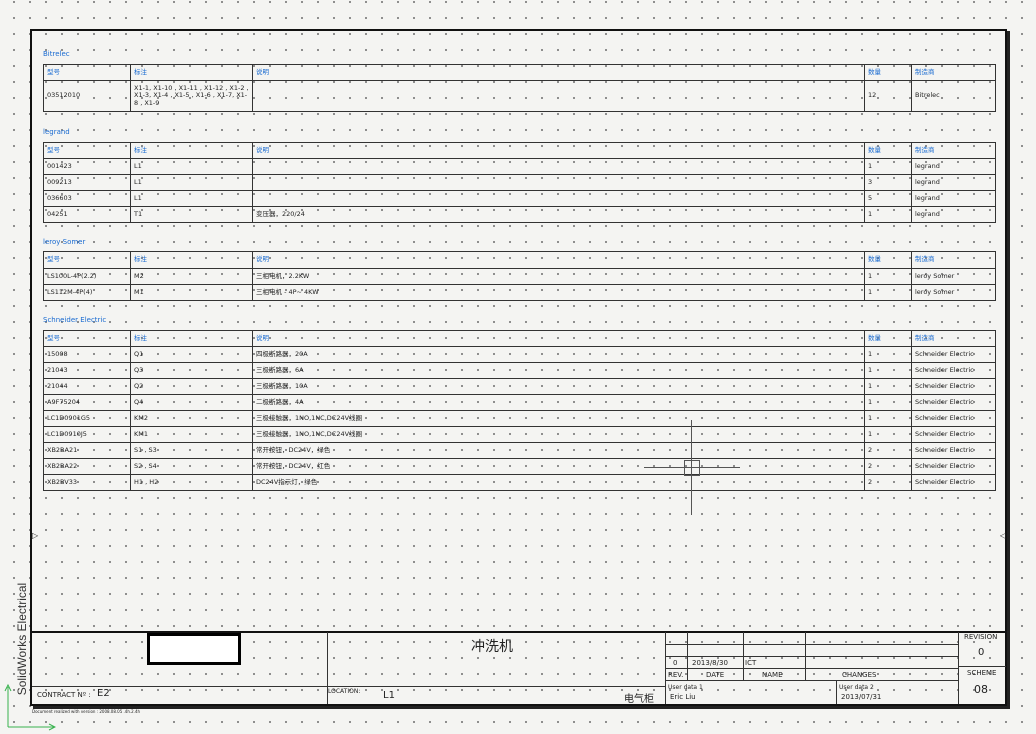  Describe the element at coordinates (558, 418) in the screenshot. I see `table-cell-desc: 三极接触器，1NO,1NC,DC24V线圈` at that location.